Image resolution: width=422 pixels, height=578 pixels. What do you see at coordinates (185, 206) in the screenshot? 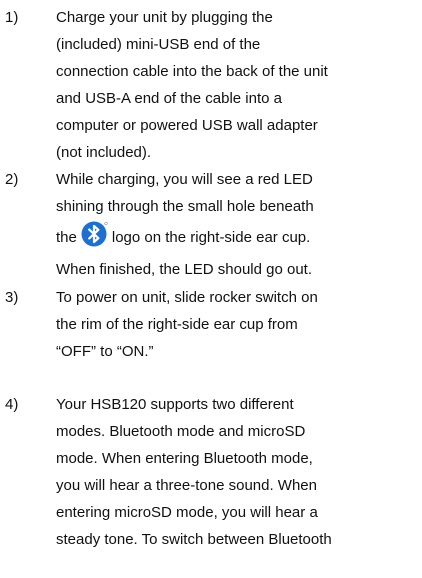
I see `text-line: shining through the small hole beneath` at bounding box center [185, 206].